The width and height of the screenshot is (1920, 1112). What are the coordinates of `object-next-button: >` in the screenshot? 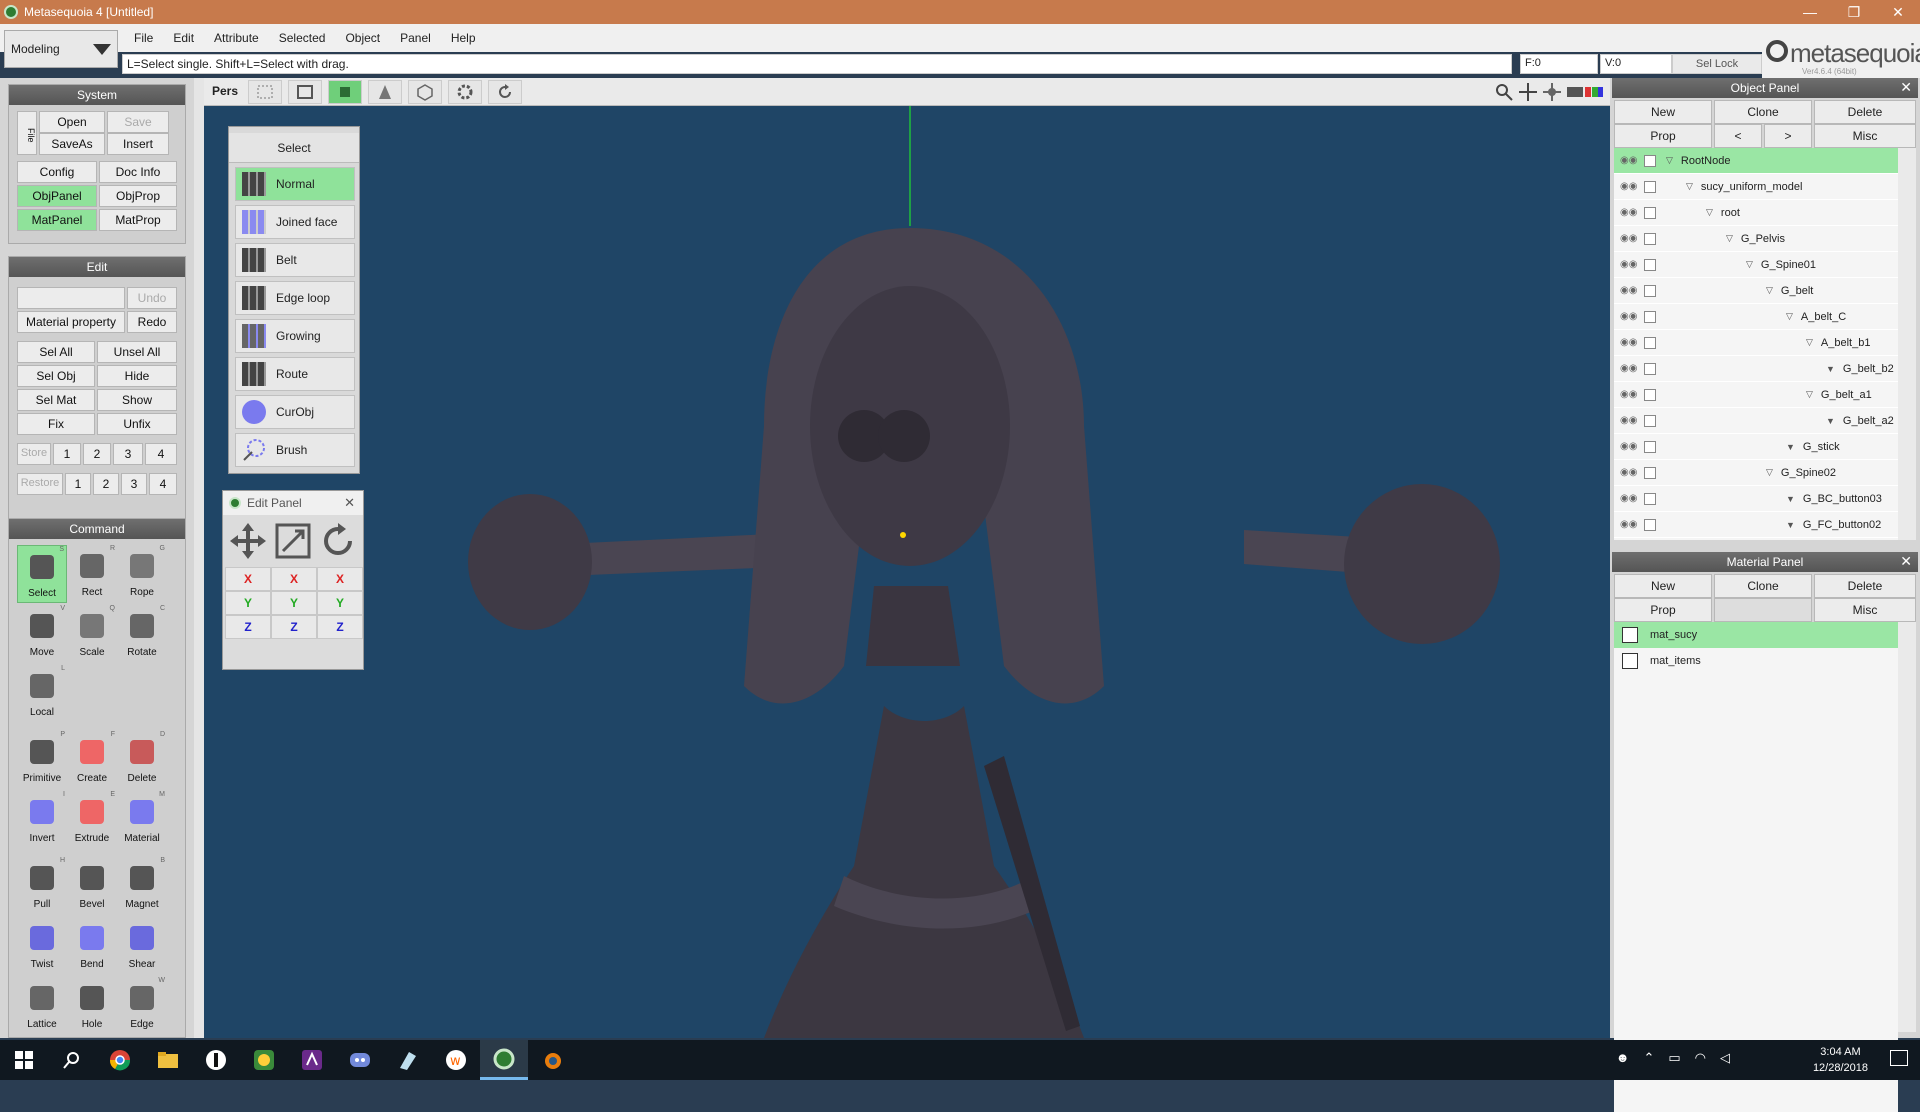 It's located at (1788, 136).